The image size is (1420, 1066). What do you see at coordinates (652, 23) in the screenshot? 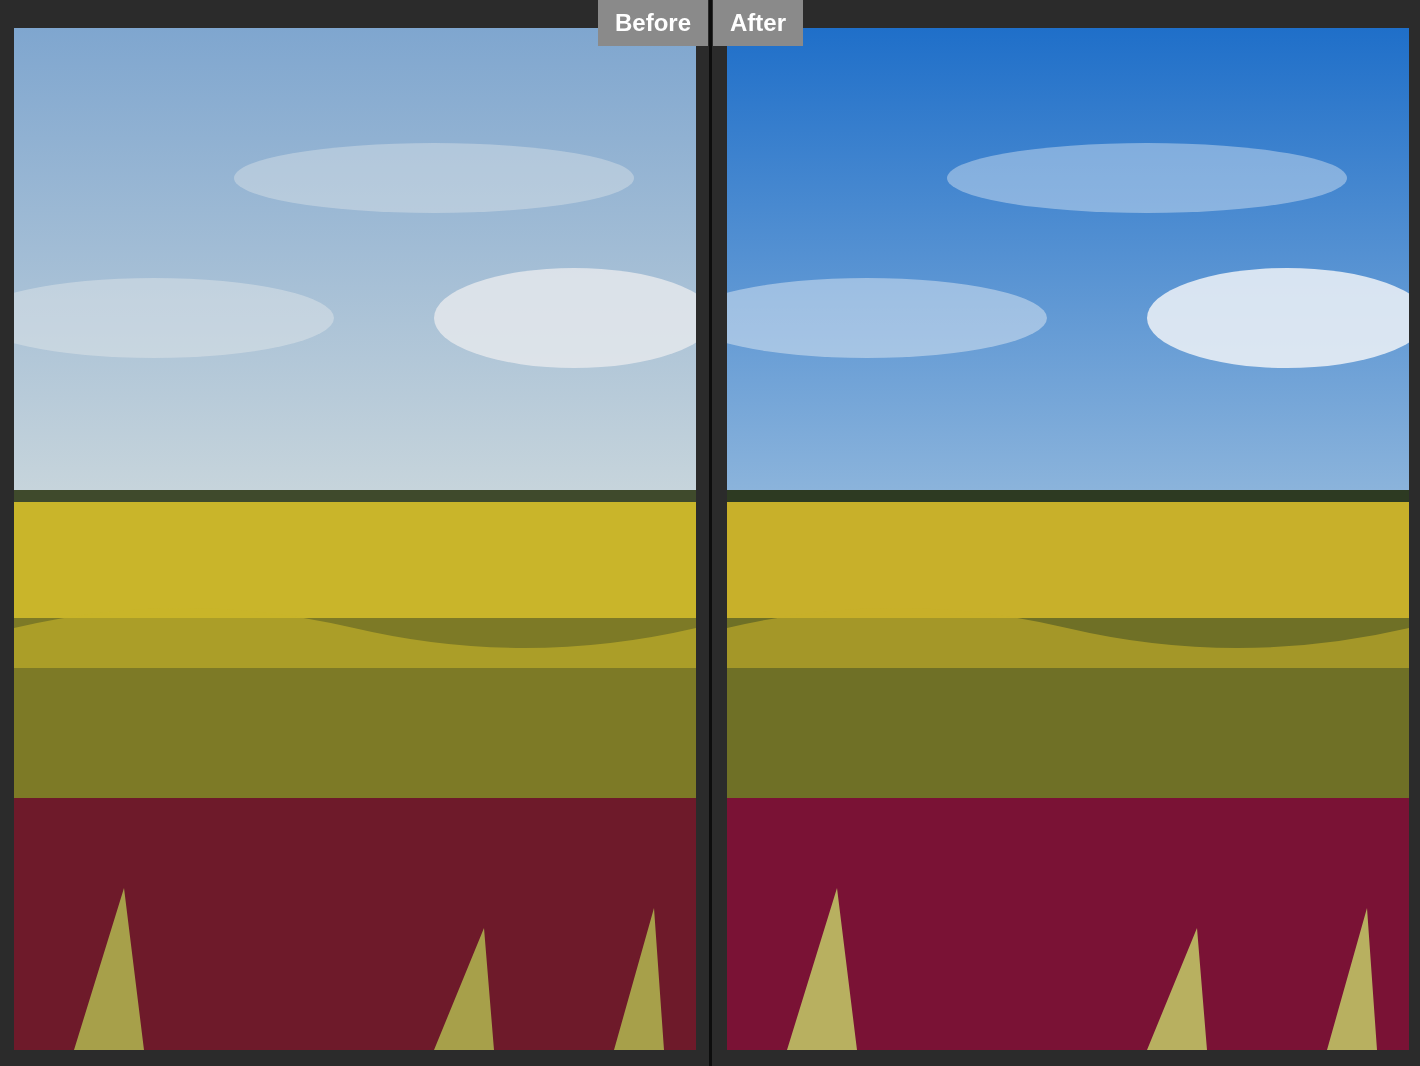
I see `comparison-label: Before` at bounding box center [652, 23].